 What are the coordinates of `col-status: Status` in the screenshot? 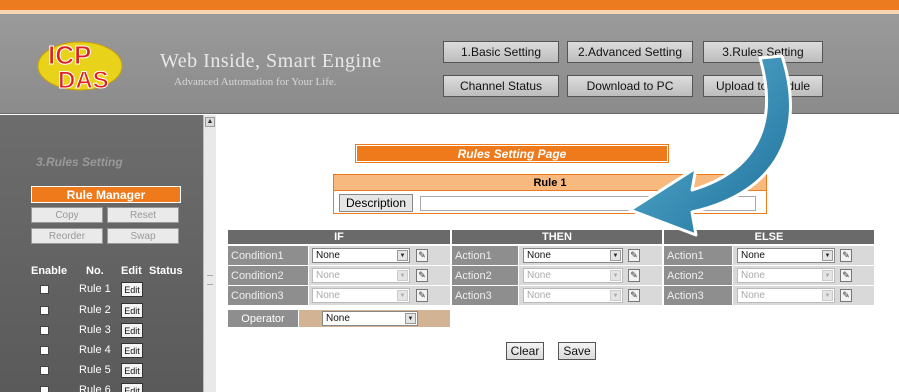 It's located at (166, 271).